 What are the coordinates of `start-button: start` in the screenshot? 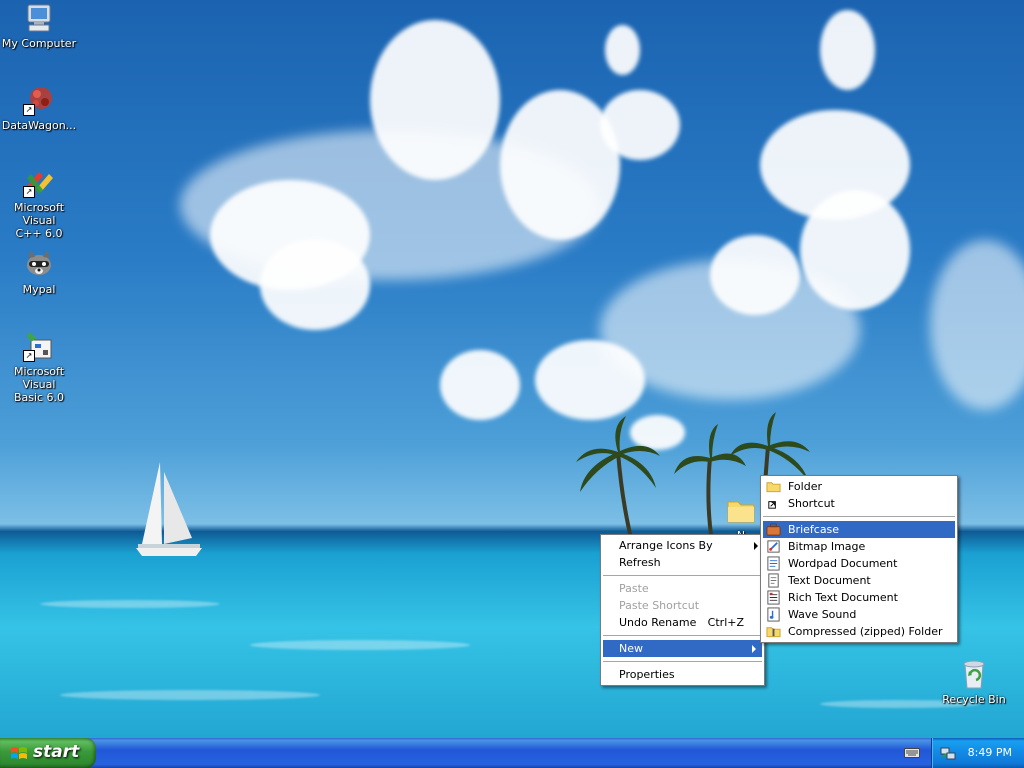 It's located at (48, 753).